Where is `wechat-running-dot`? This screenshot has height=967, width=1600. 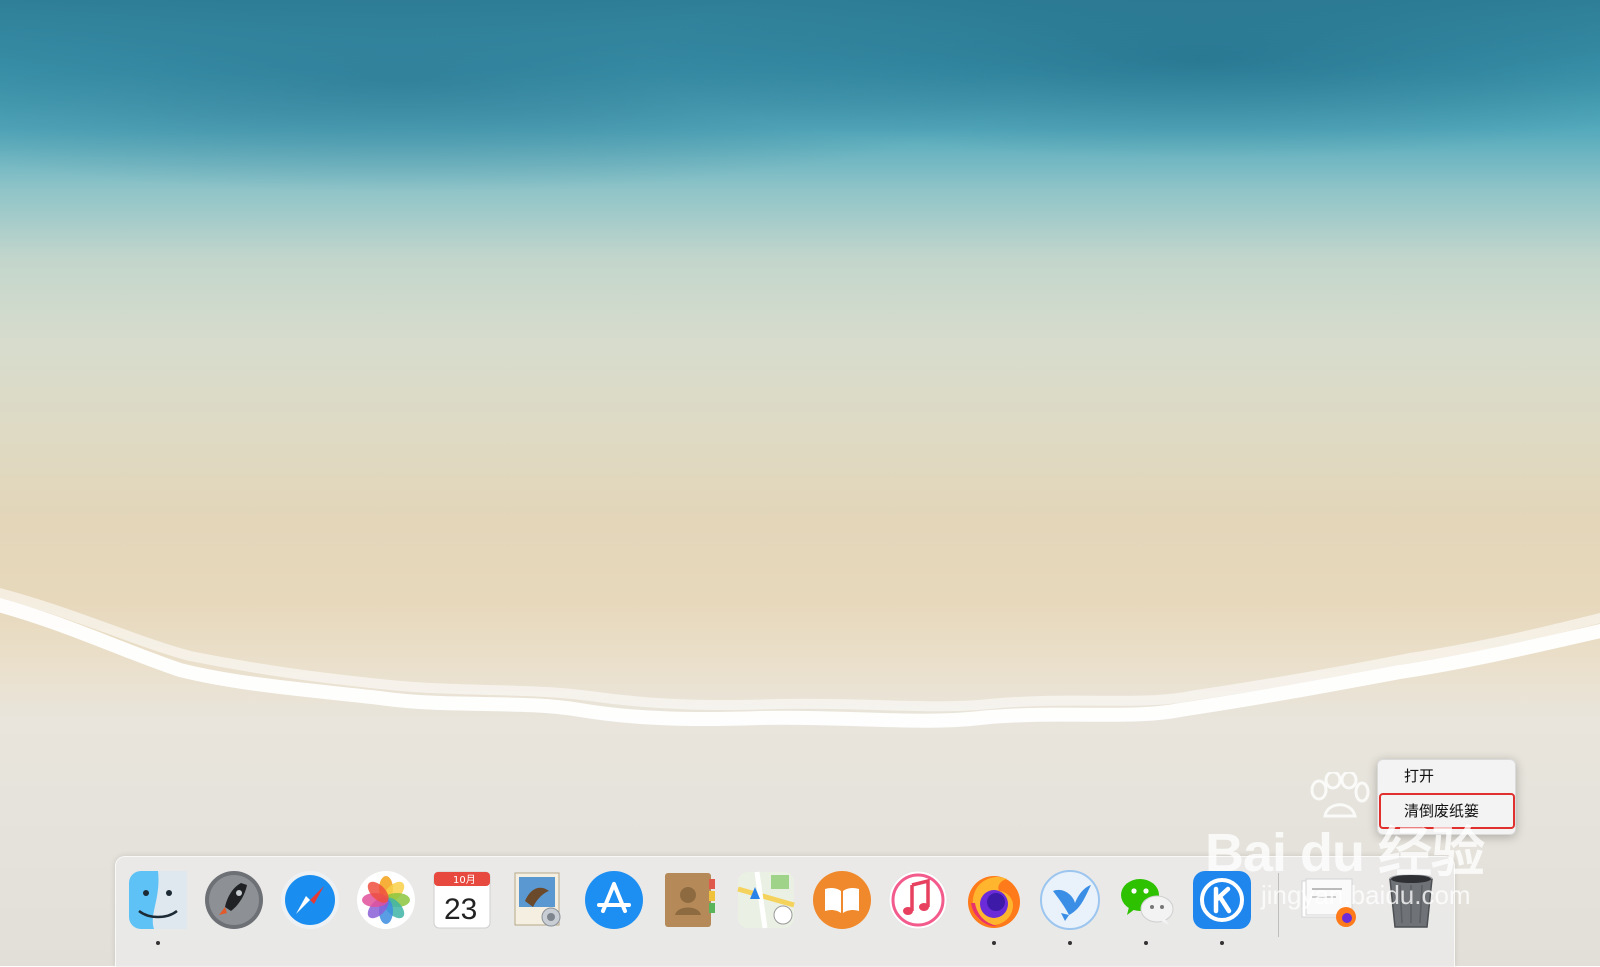
wechat-running-dot is located at coordinates (1146, 943).